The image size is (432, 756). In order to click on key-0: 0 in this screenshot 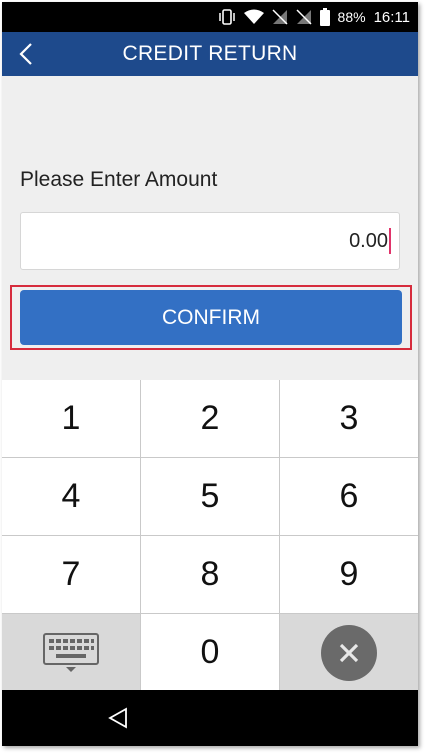, I will do `click(210, 652)`.